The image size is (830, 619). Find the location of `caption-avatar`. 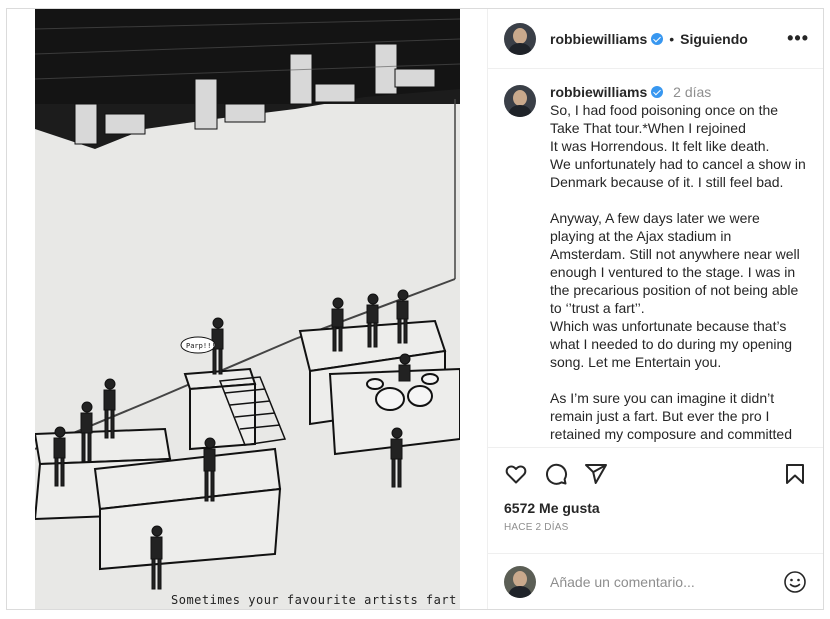

caption-avatar is located at coordinates (520, 101).